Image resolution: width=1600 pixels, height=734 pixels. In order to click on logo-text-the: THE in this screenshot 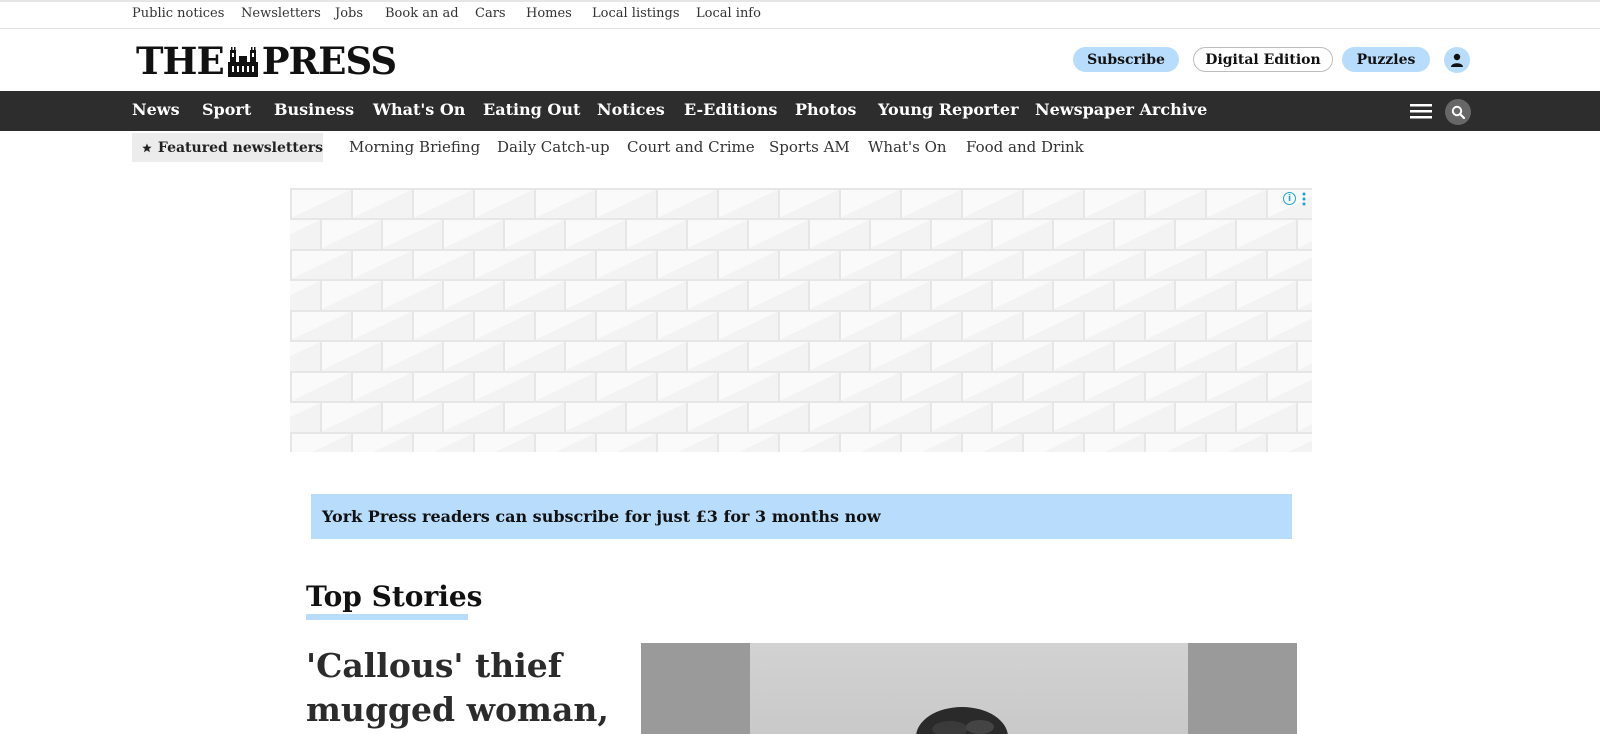, I will do `click(180, 61)`.